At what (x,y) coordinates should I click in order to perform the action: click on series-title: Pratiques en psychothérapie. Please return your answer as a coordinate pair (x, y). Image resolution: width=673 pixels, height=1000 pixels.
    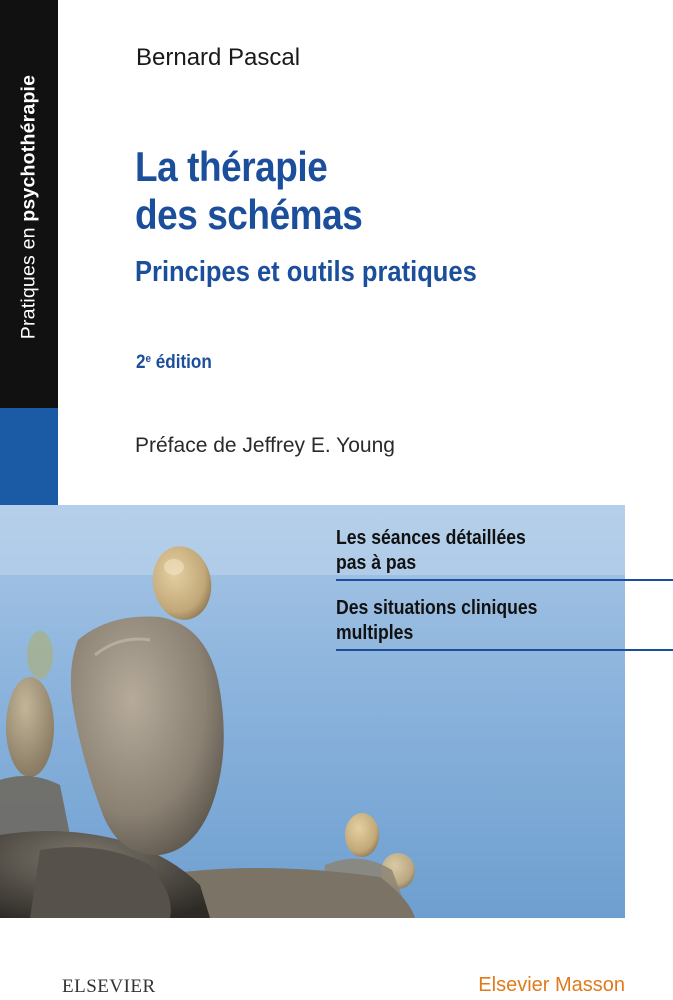
    Looking at the image, I should click on (29, 207).